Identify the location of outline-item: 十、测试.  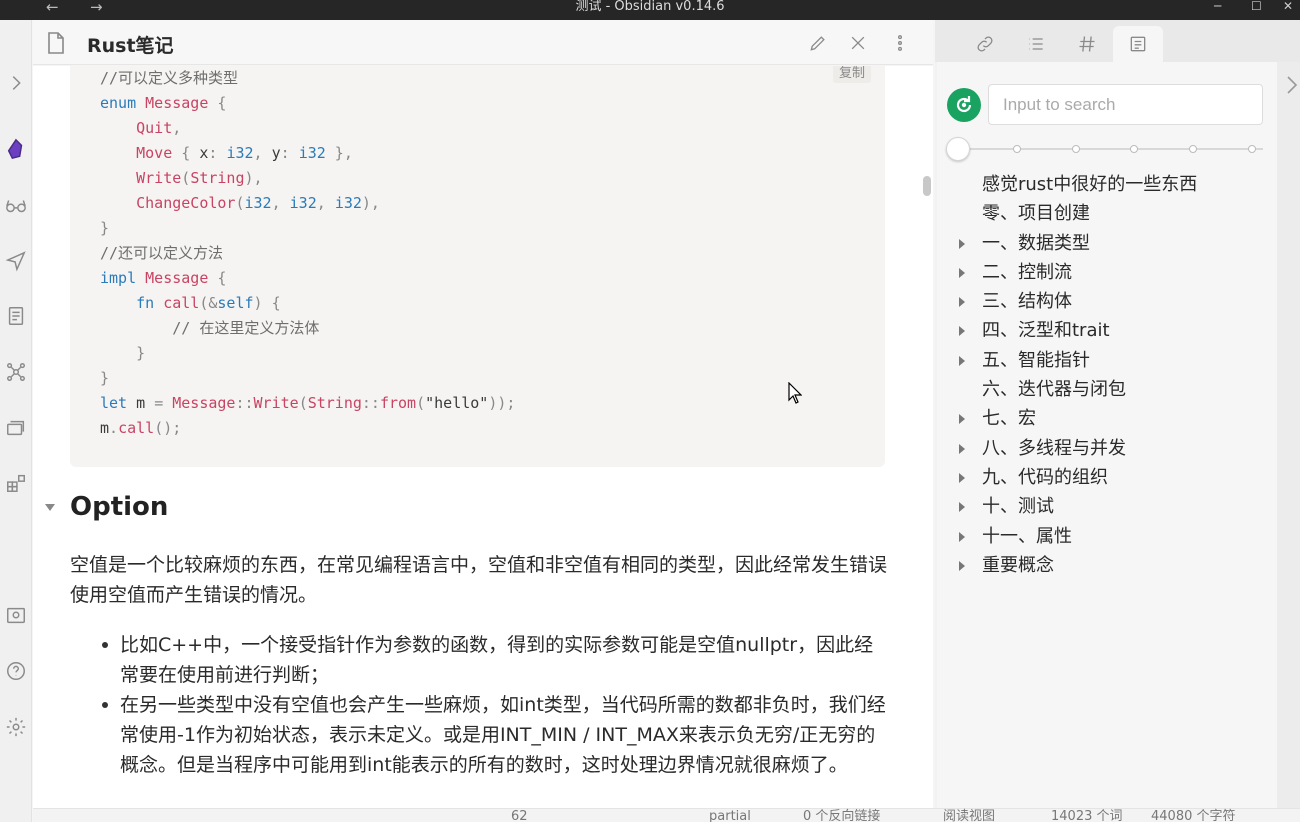
(1117, 506).